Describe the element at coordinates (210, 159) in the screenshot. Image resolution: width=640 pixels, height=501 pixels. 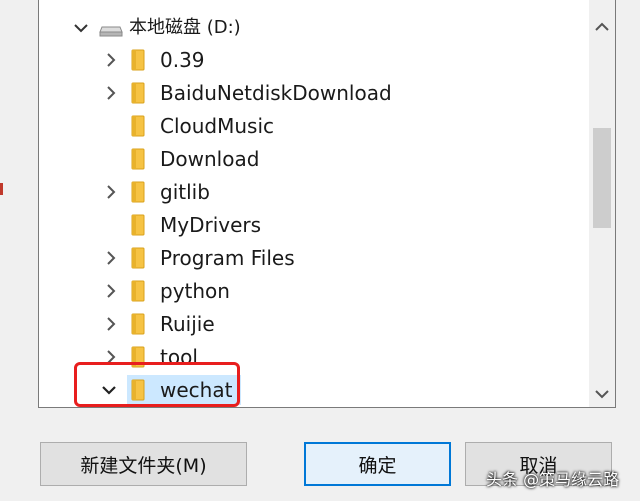
I see `folder-label: Download` at that location.